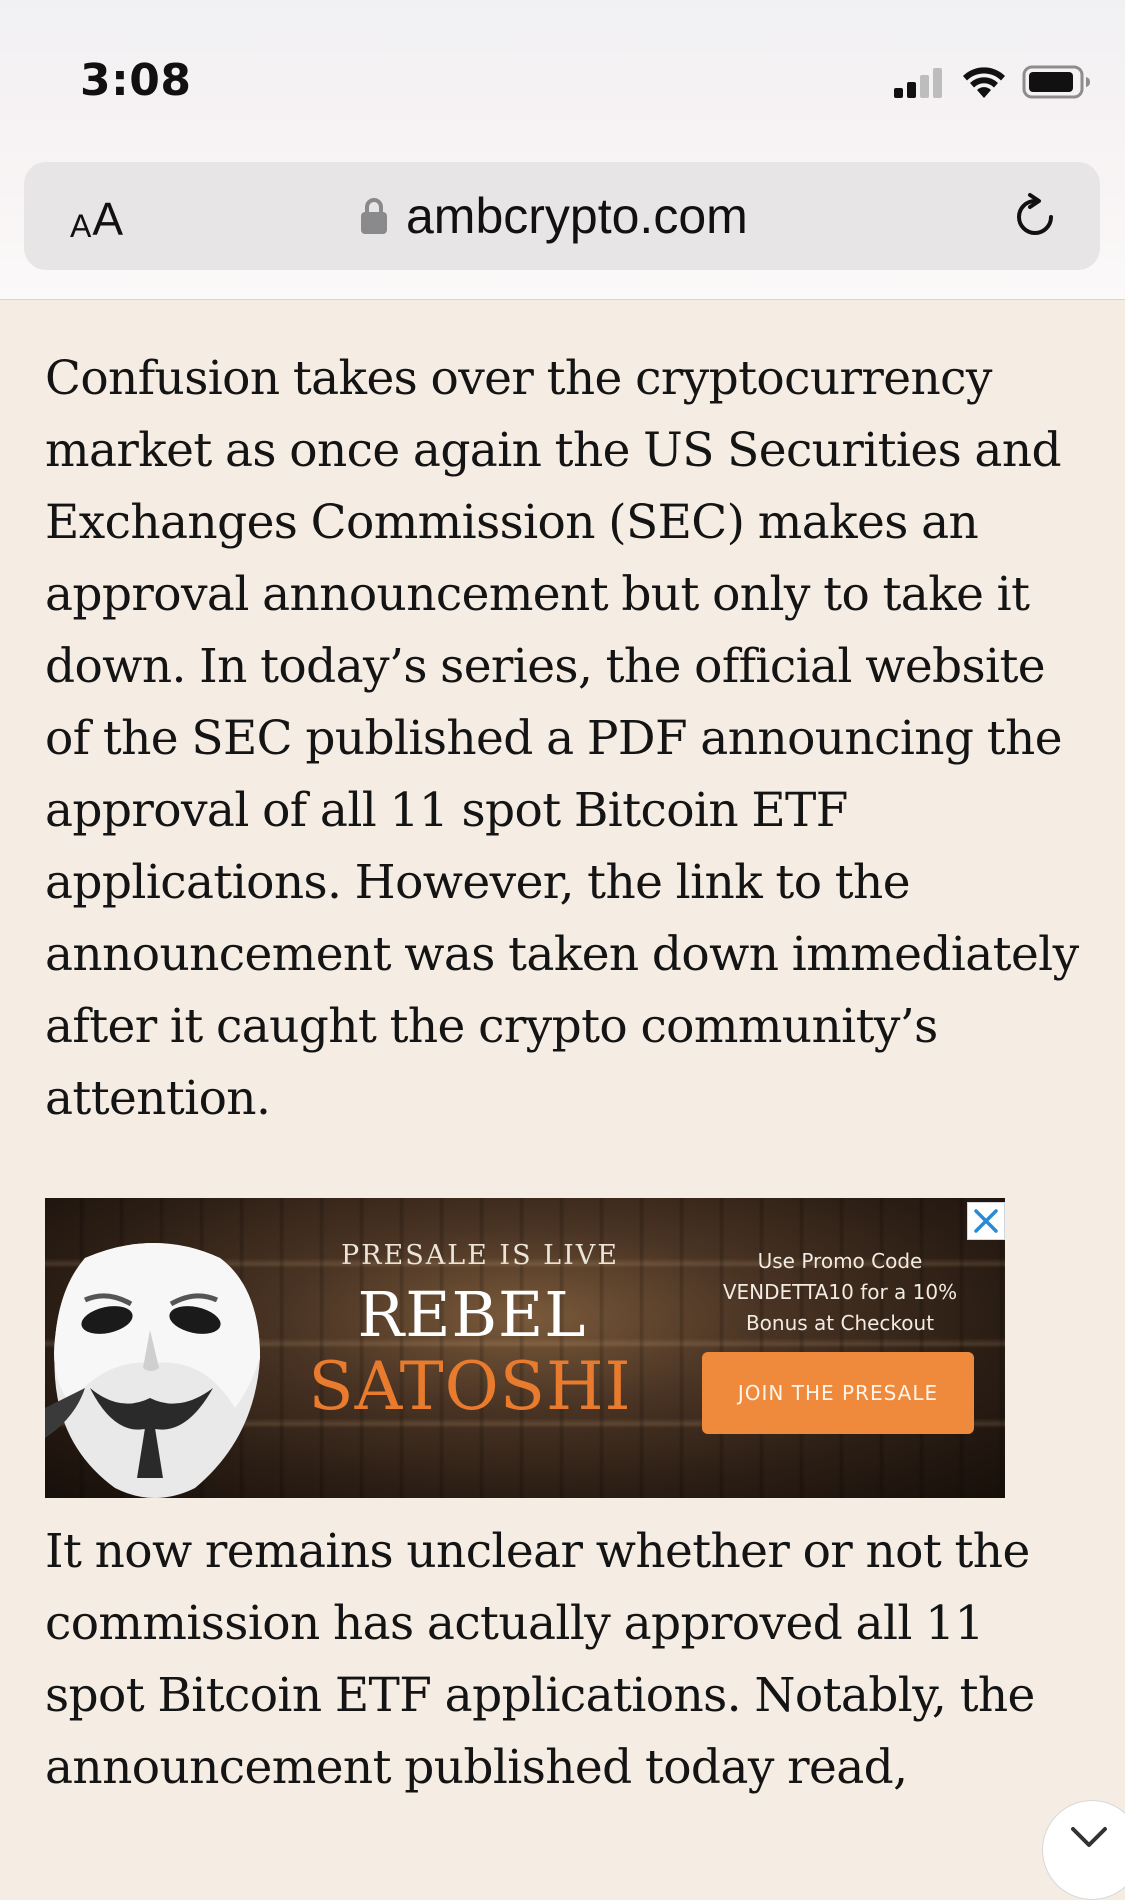 Image resolution: width=1125 pixels, height=1900 pixels. I want to click on ad-presale-live: PRESALE IS LIVE, so click(480, 1255).